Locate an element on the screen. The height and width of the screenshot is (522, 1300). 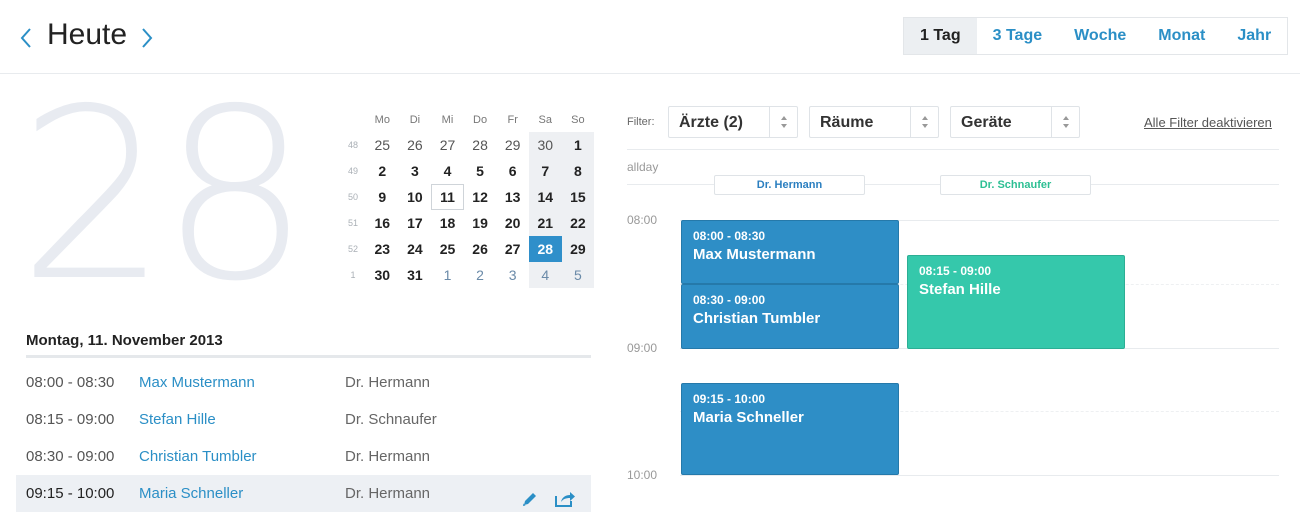
doctor-name: Dr. Schnaufer is located at coordinates (391, 419).